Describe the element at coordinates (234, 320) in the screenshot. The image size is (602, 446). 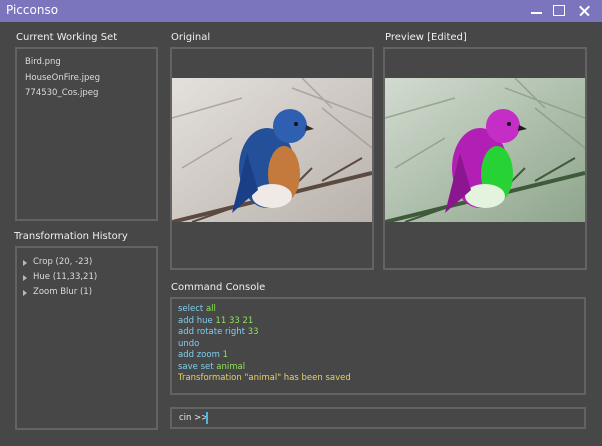
I see `console-argument: 11 33 21` at that location.